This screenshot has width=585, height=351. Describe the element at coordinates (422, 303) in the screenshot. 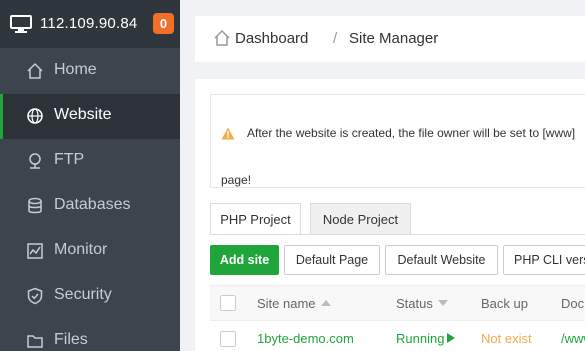

I see `column-status: Status` at that location.